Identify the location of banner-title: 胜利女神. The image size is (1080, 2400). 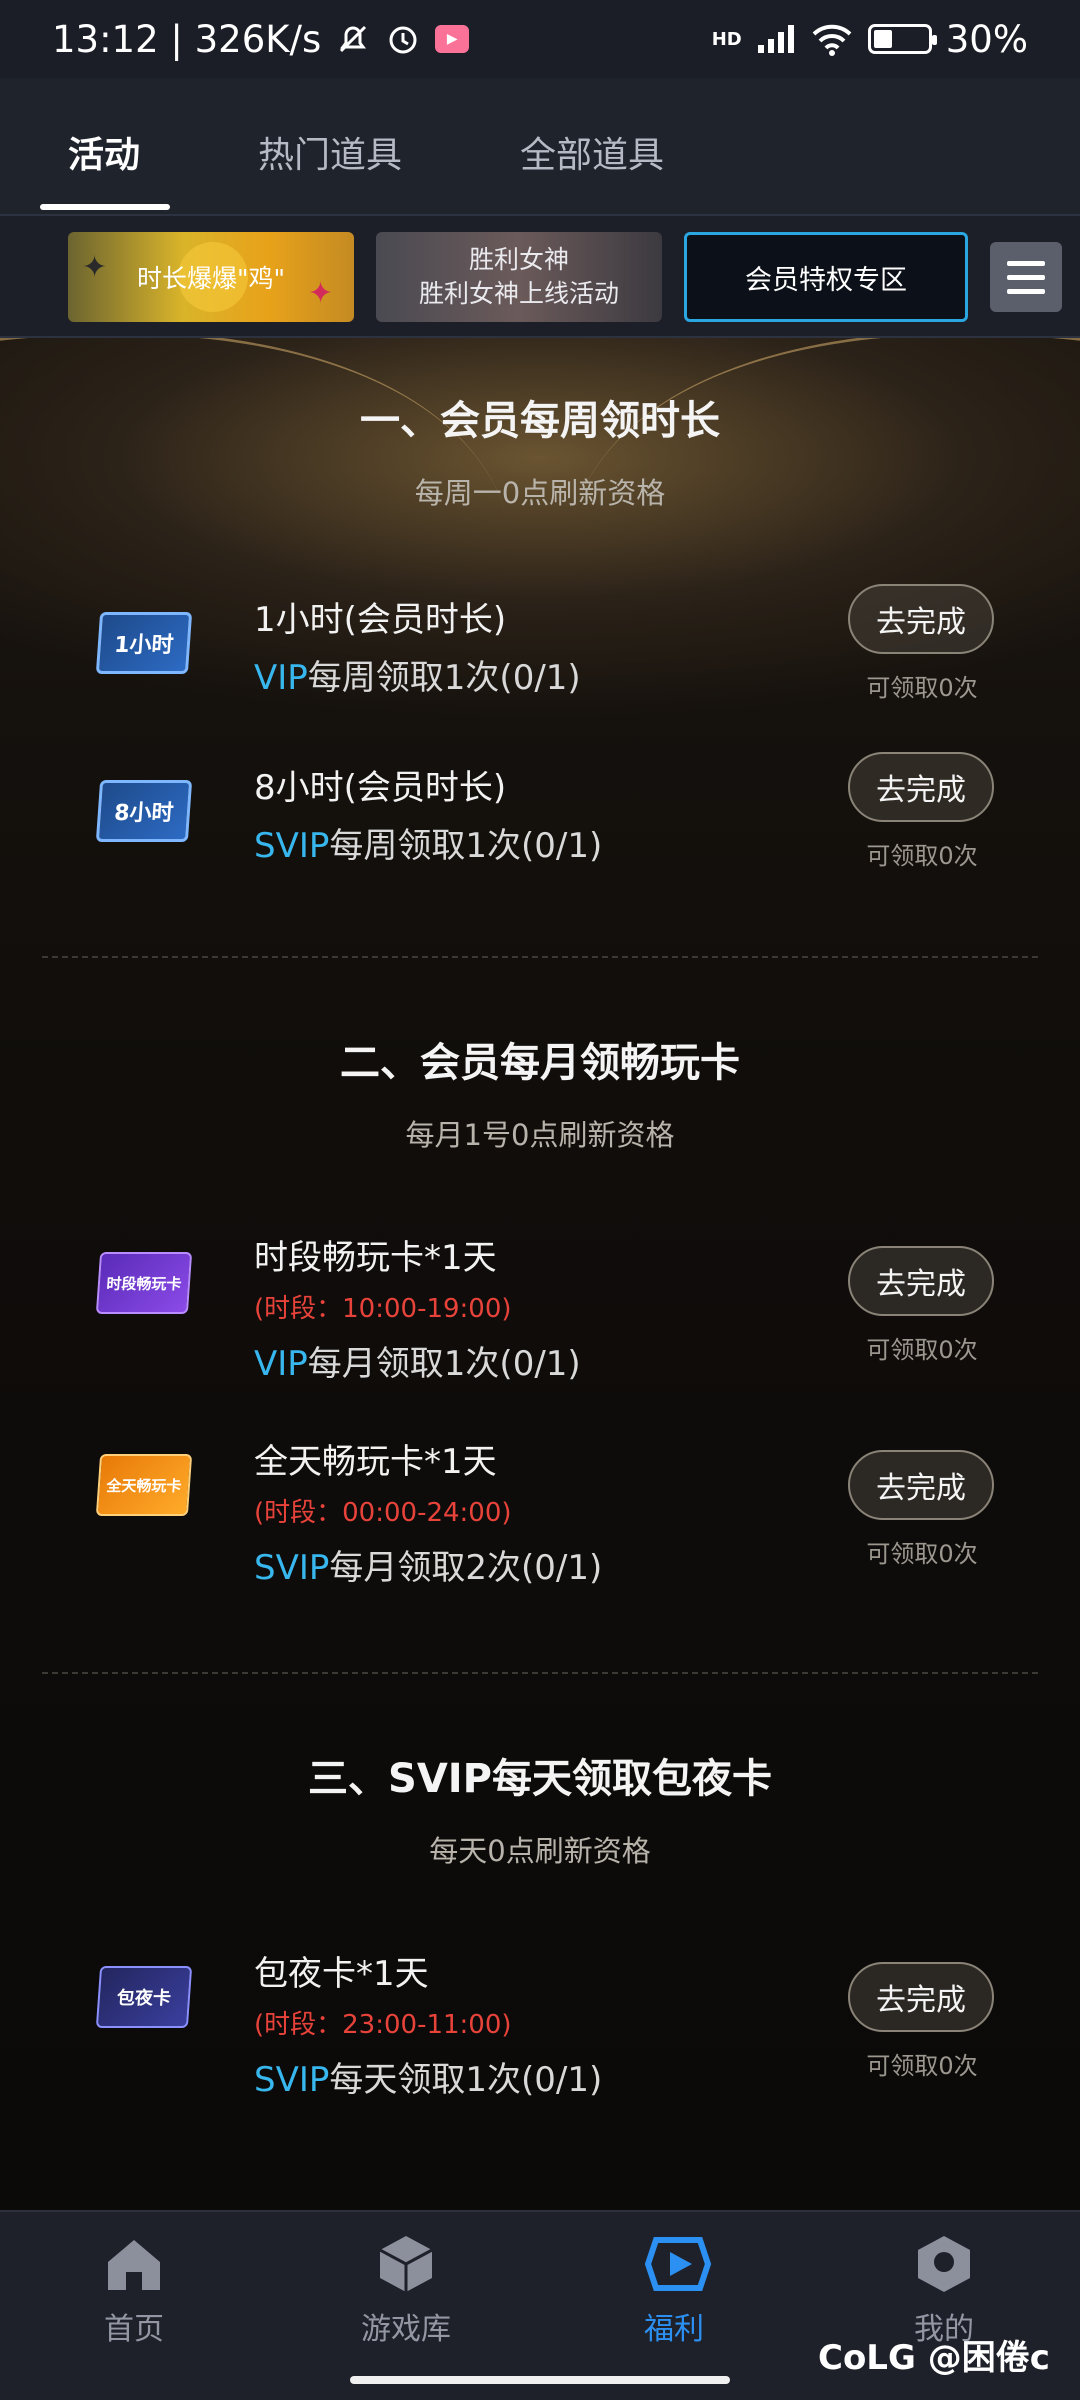
(518, 259).